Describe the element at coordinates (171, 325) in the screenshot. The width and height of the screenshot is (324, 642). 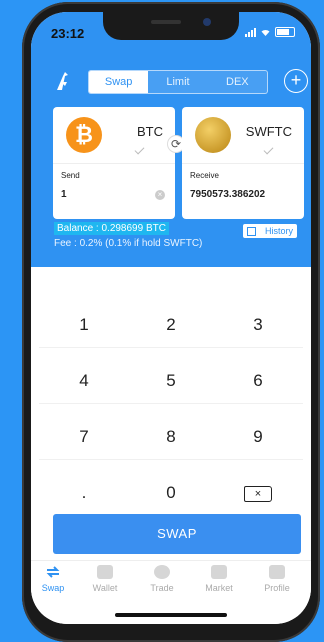
I see `key-2: 2` at that location.